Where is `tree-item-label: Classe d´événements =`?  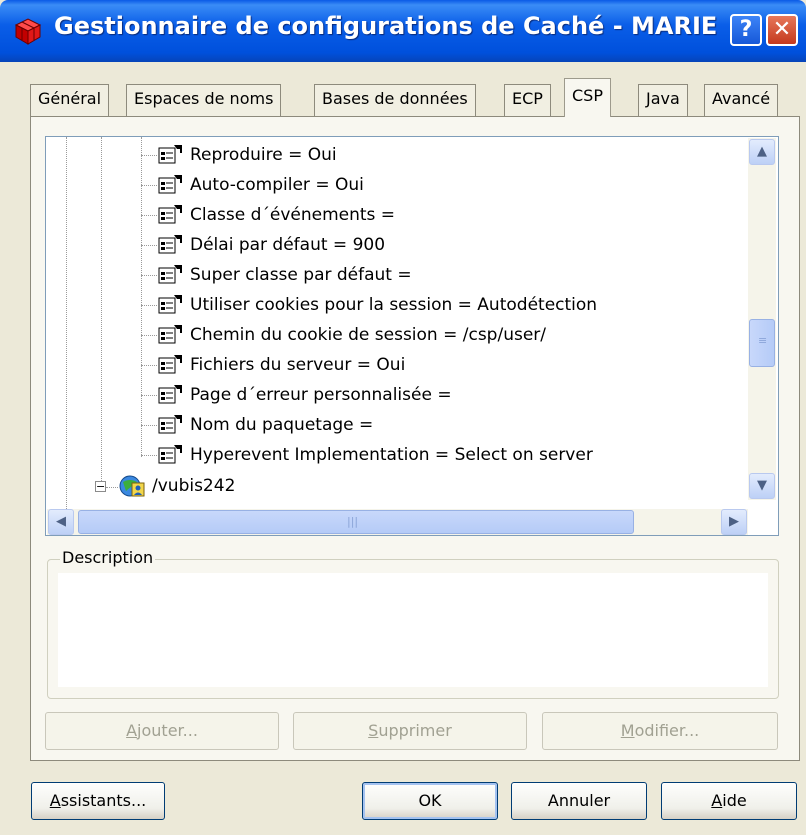 tree-item-label: Classe d´événements = is located at coordinates (293, 215).